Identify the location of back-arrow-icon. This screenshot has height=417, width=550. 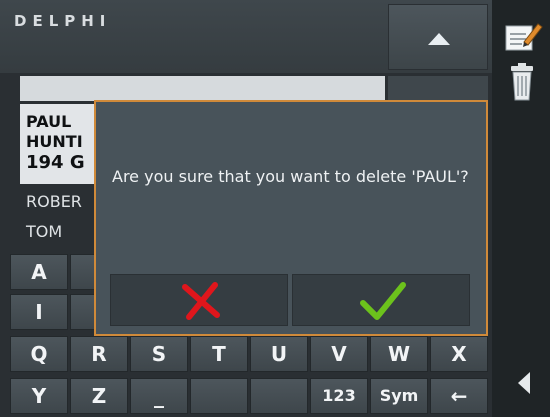
(524, 383).